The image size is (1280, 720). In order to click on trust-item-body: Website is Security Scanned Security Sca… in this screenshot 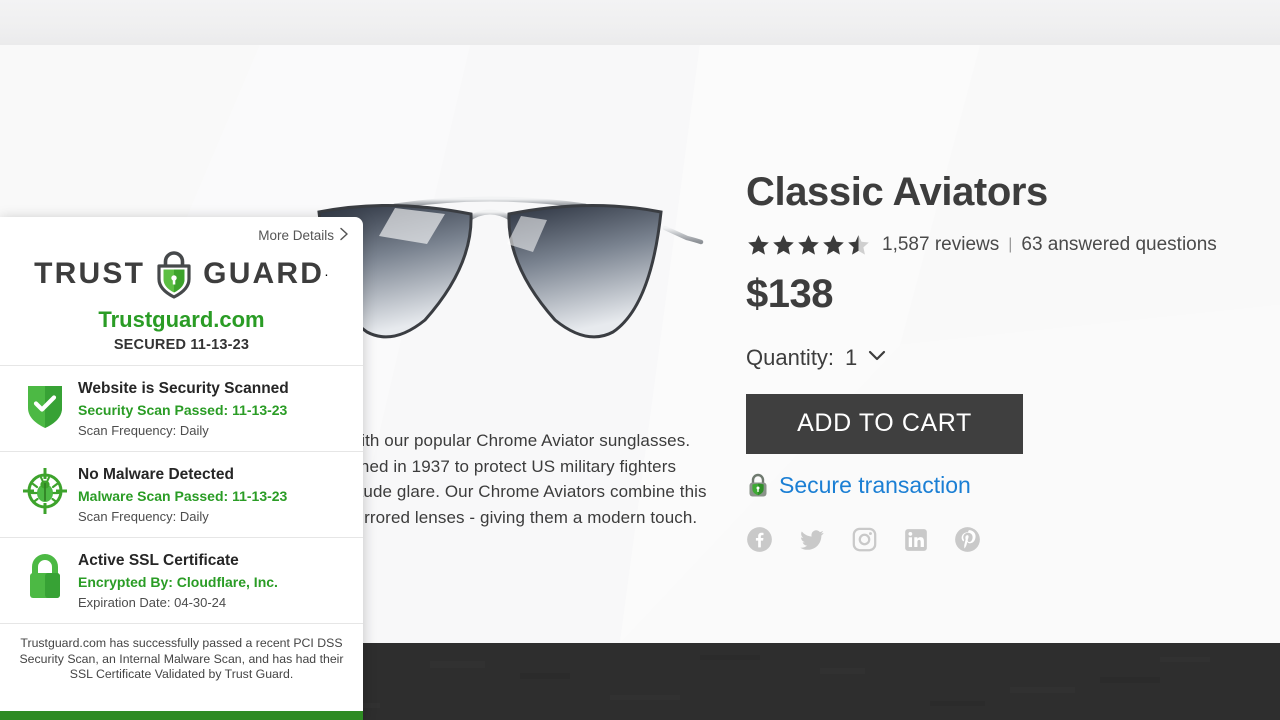, I will do `click(180, 408)`.